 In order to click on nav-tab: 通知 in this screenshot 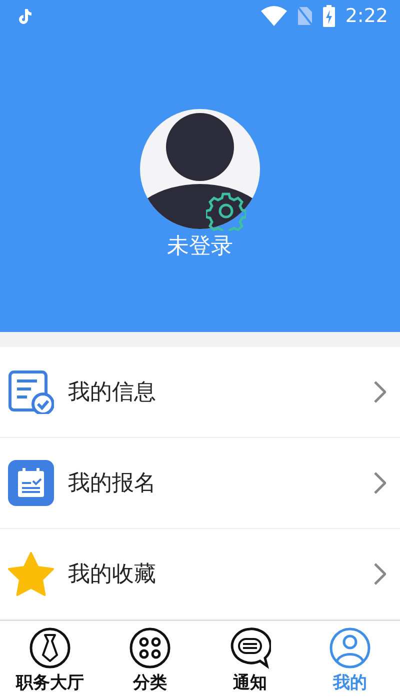, I will do `click(250, 660)`.